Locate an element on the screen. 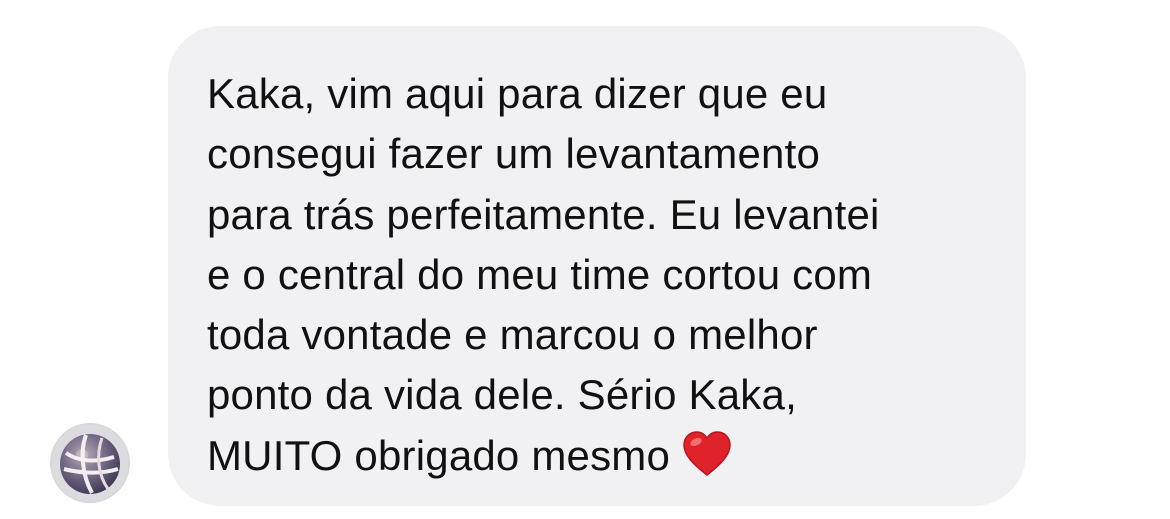 This screenshot has height=519, width=1170. volleyball-icon is located at coordinates (90, 463).